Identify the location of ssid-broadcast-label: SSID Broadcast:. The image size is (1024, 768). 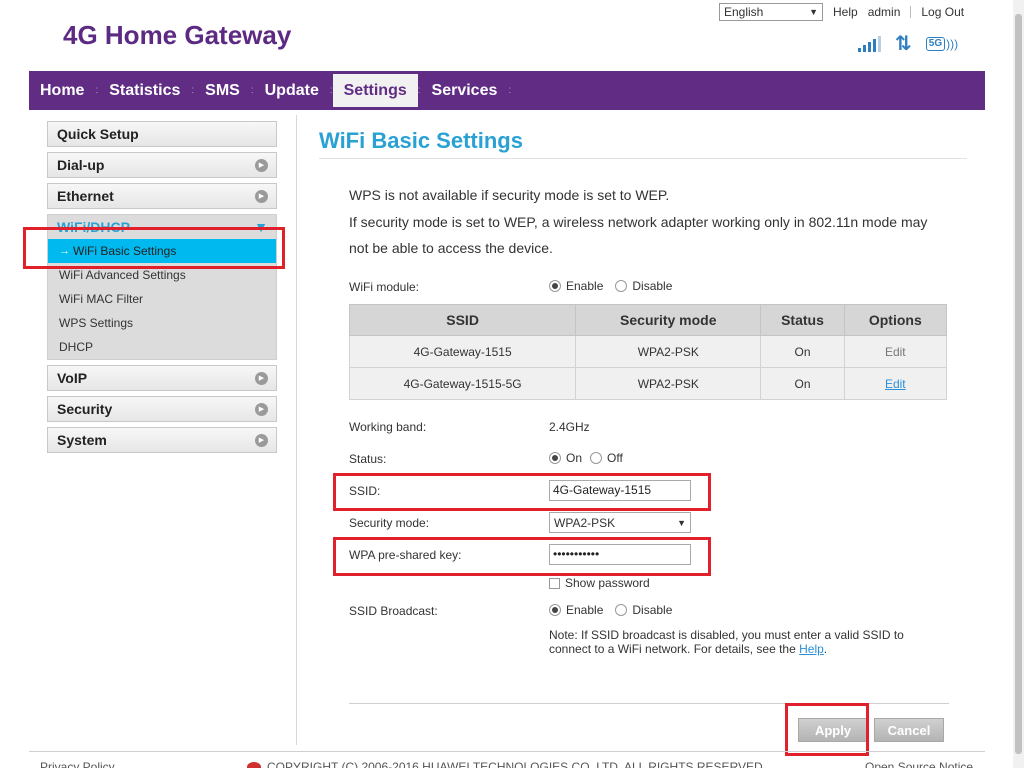
(393, 611).